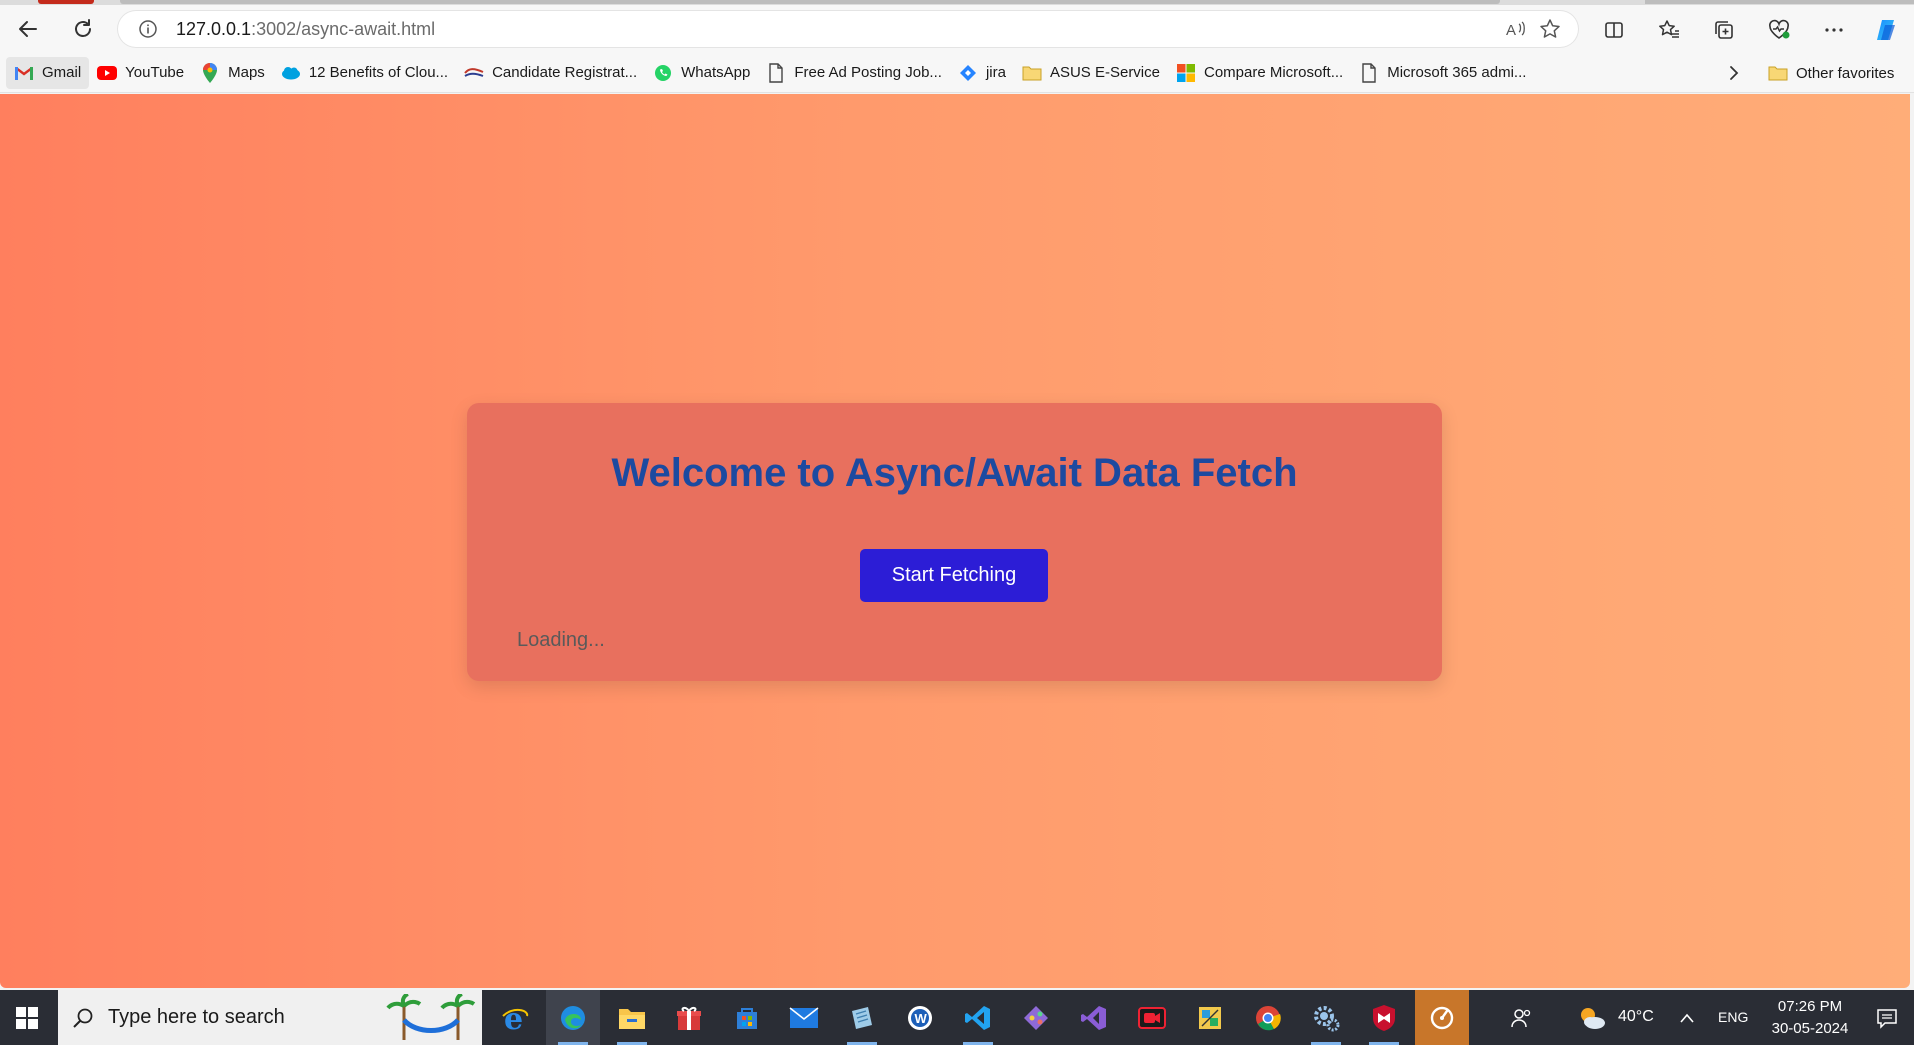 This screenshot has width=1914, height=1045. Describe the element at coordinates (1104, 72) in the screenshot. I see `bookmark-label: ASUS E-Service` at that location.